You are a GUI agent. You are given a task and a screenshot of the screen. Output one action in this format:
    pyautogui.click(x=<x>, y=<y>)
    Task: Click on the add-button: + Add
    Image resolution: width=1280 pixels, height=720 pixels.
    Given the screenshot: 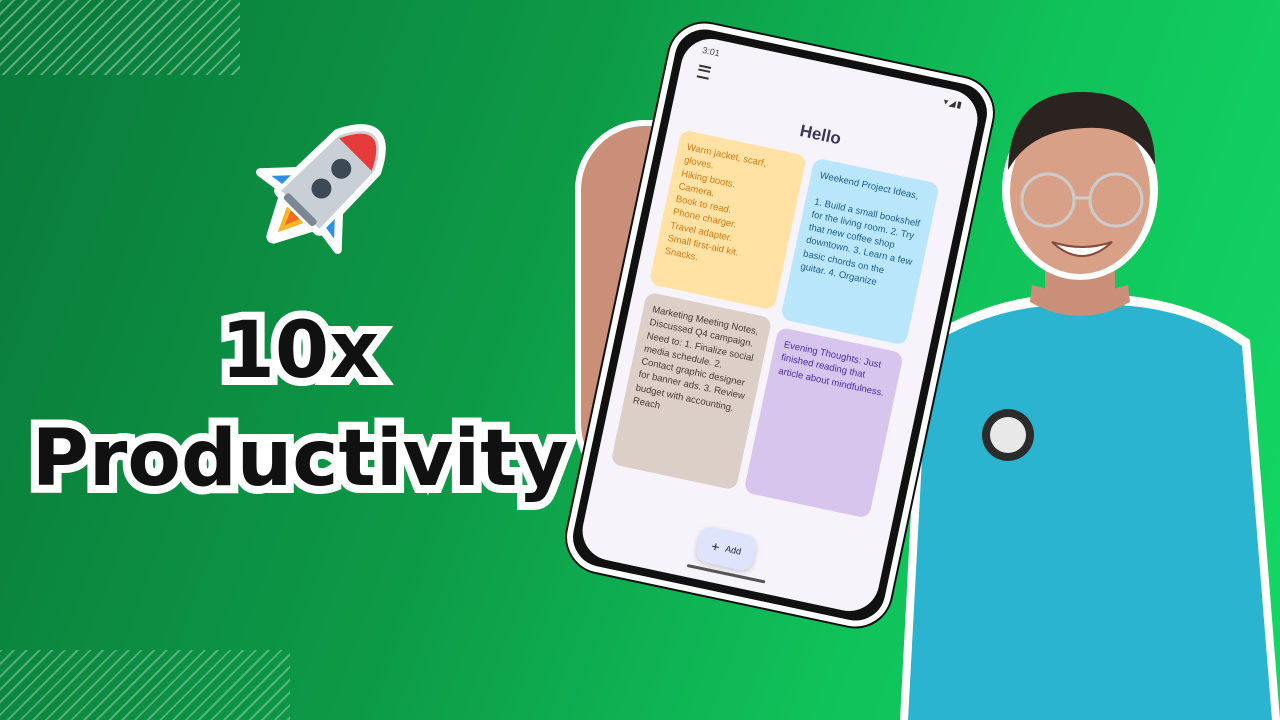 What is the action you would take?
    pyautogui.click(x=726, y=549)
    